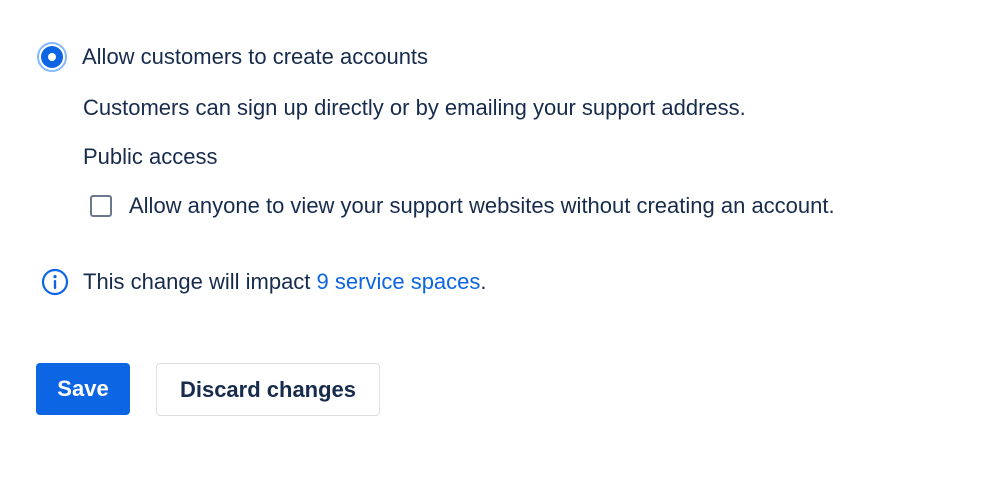  Describe the element at coordinates (268, 389) in the screenshot. I see `discard-changes-button: Discard changes` at that location.